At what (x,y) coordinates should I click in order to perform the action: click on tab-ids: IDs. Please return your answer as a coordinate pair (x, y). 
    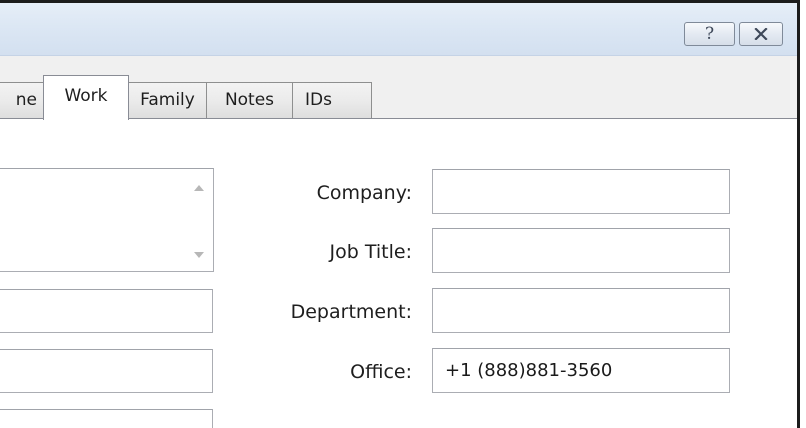
    Looking at the image, I should click on (332, 100).